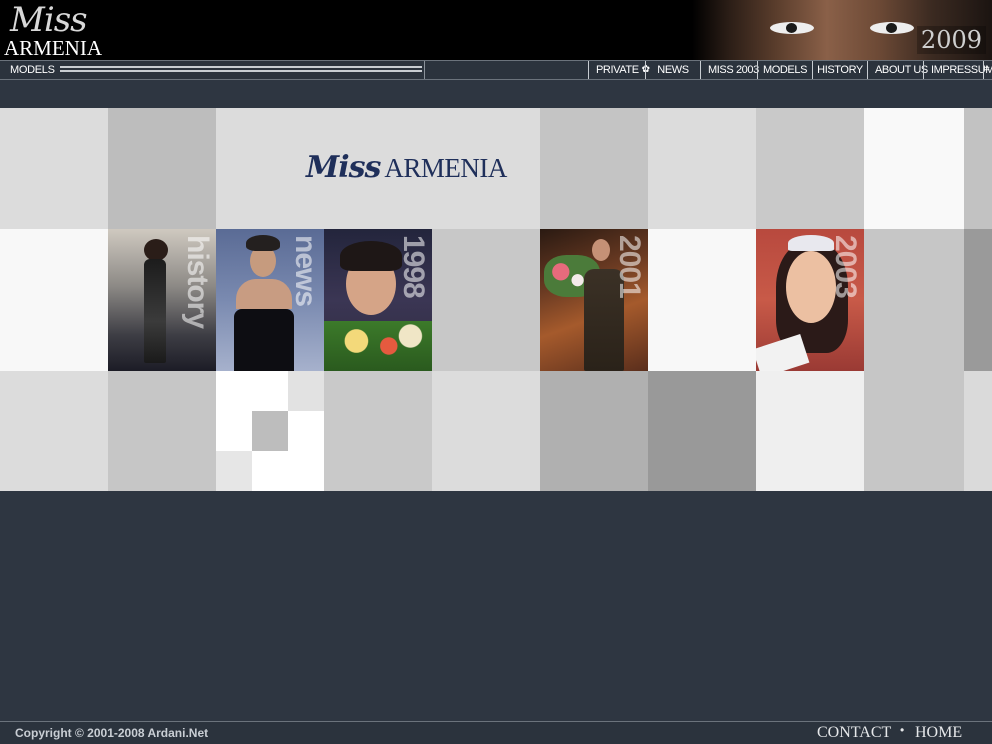  Describe the element at coordinates (53, 48) in the screenshot. I see `logo-wordmark: ARMENIA` at that location.